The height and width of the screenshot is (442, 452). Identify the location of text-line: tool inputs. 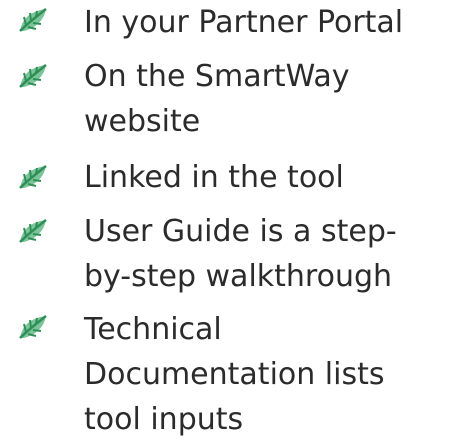
(164, 419).